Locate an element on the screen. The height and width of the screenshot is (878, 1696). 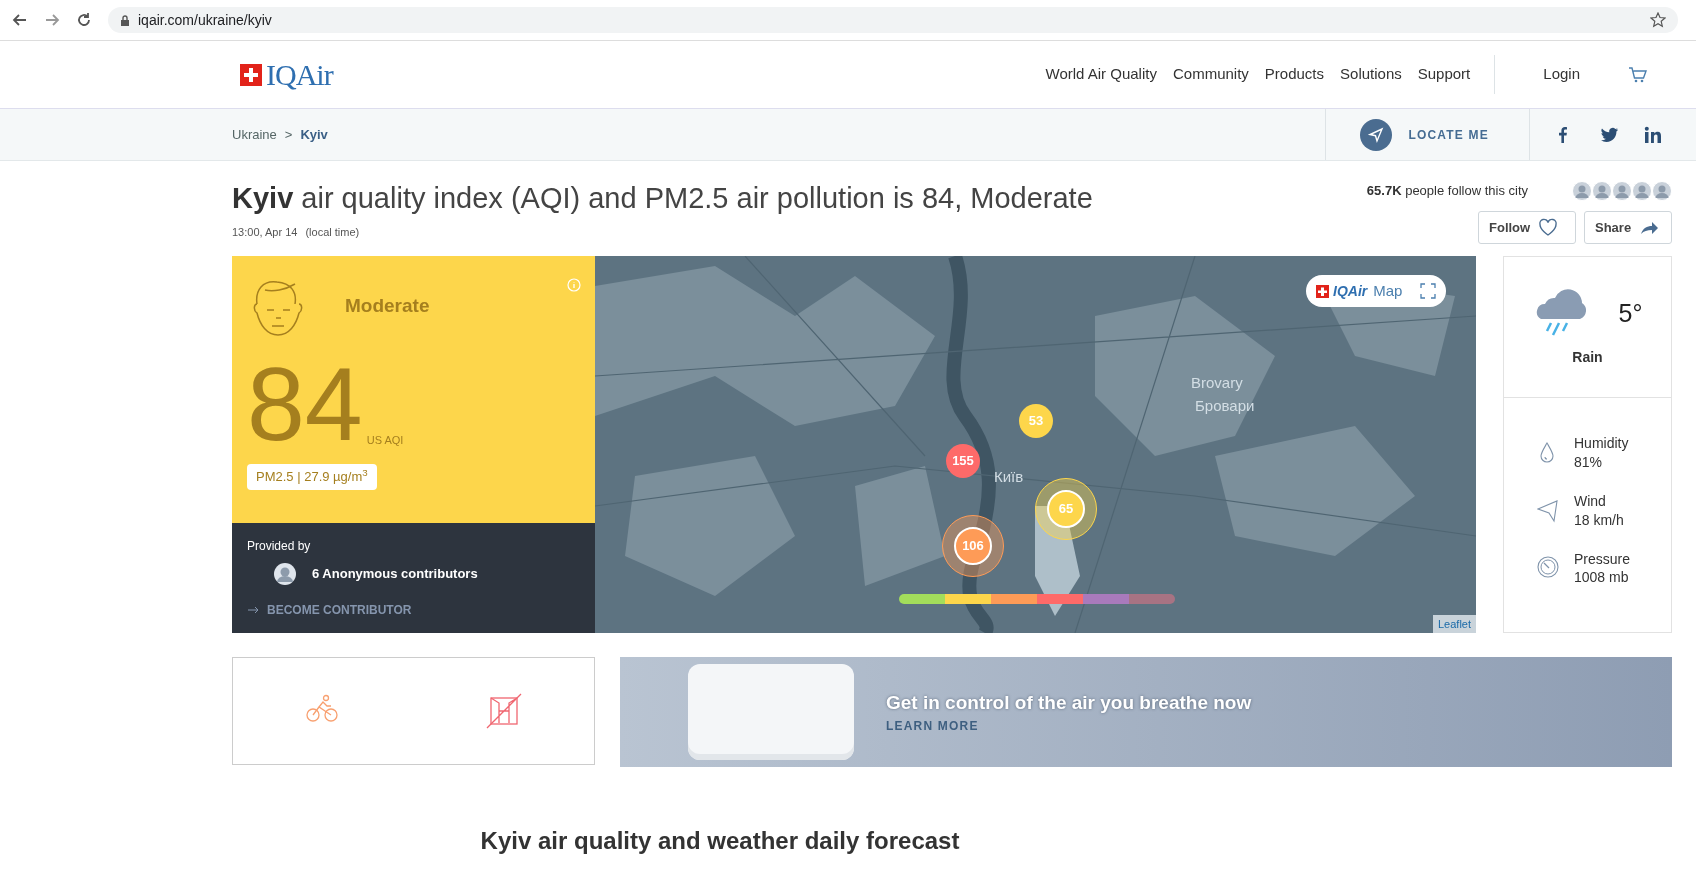
lock-icon is located at coordinates (125, 20).